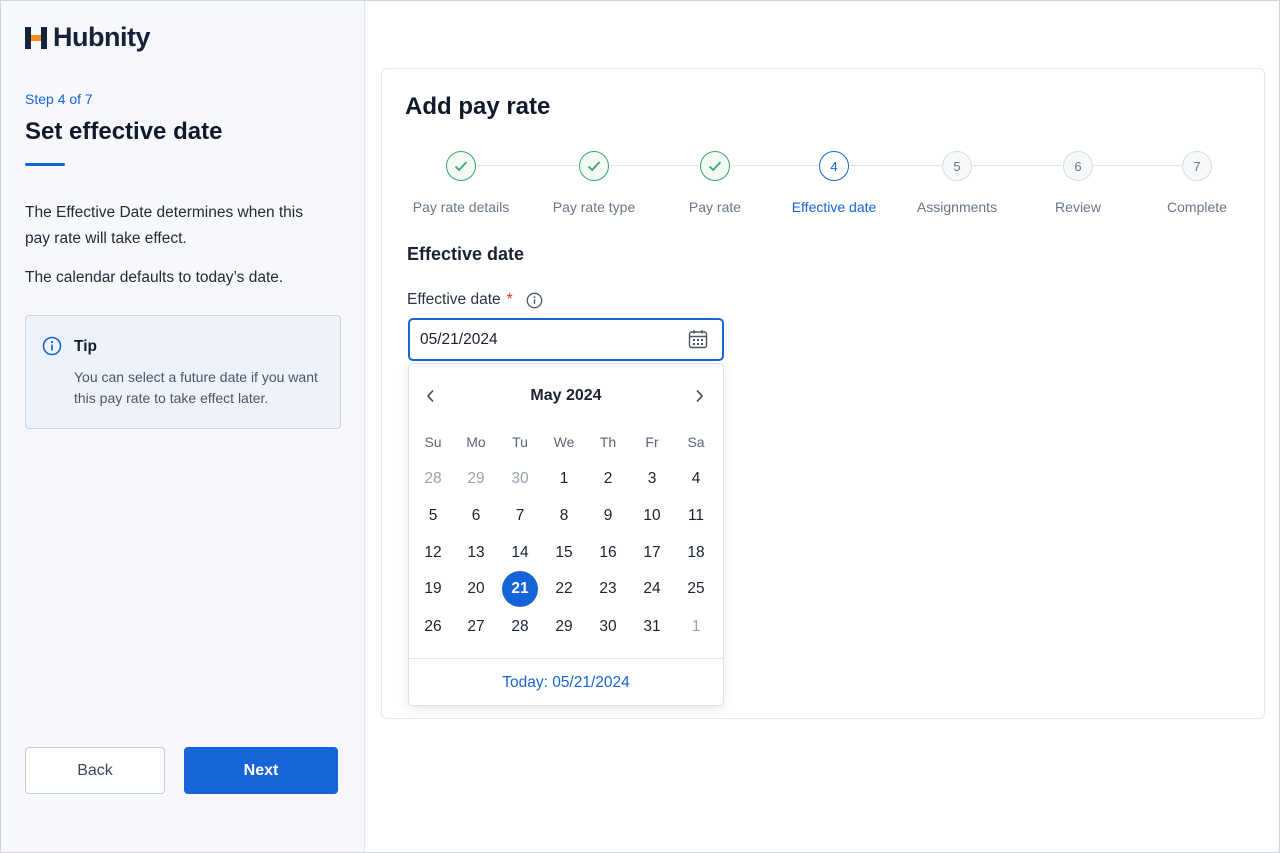  Describe the element at coordinates (95, 770) in the screenshot. I see `back-button: Back` at that location.